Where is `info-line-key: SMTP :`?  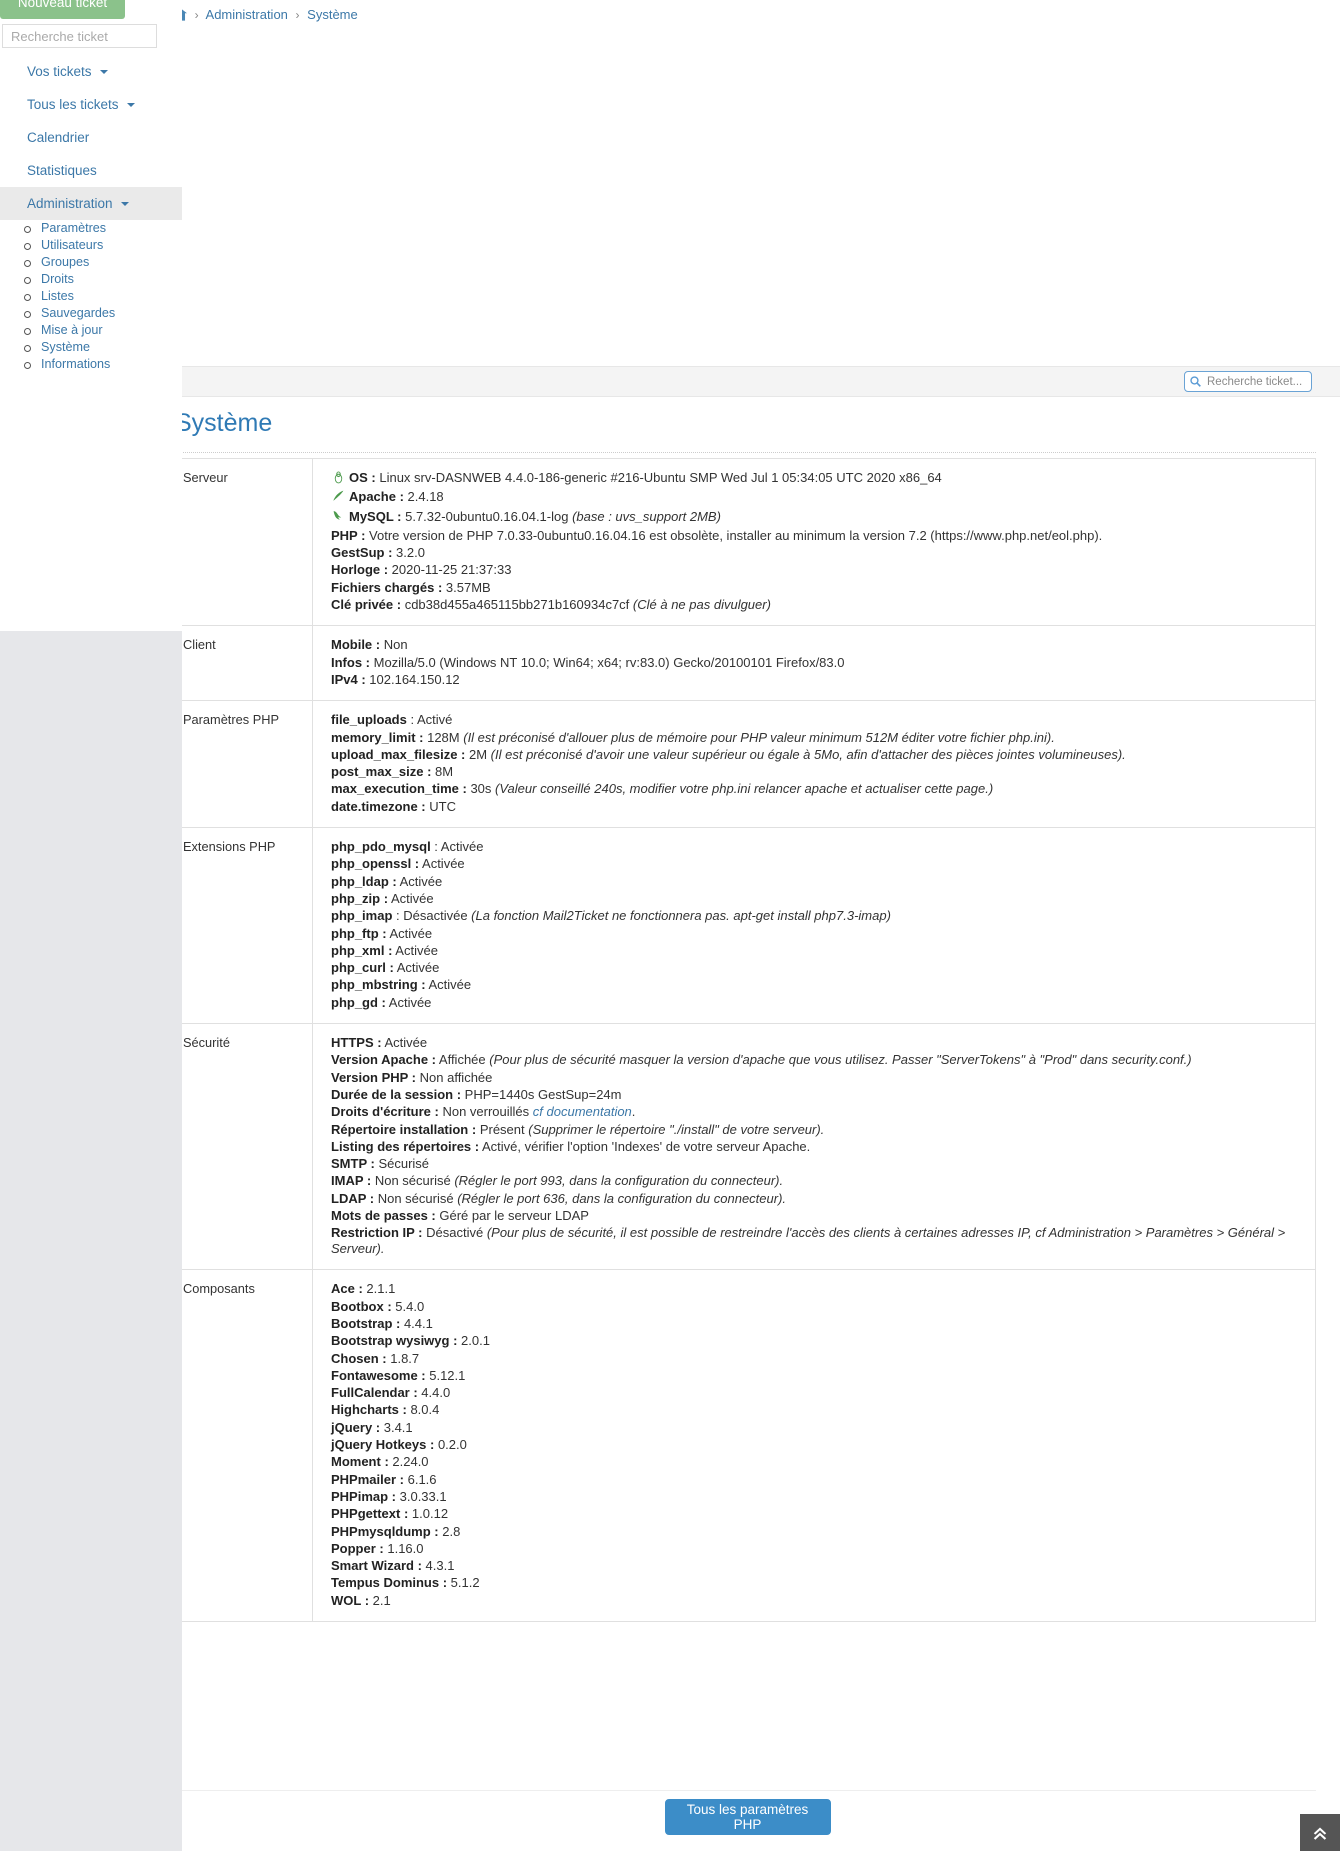 info-line-key: SMTP : is located at coordinates (353, 1164).